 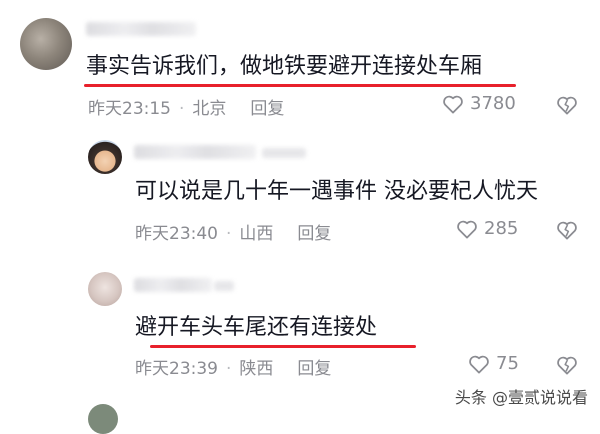 What do you see at coordinates (103, 419) in the screenshot?
I see `avatar-partial` at bounding box center [103, 419].